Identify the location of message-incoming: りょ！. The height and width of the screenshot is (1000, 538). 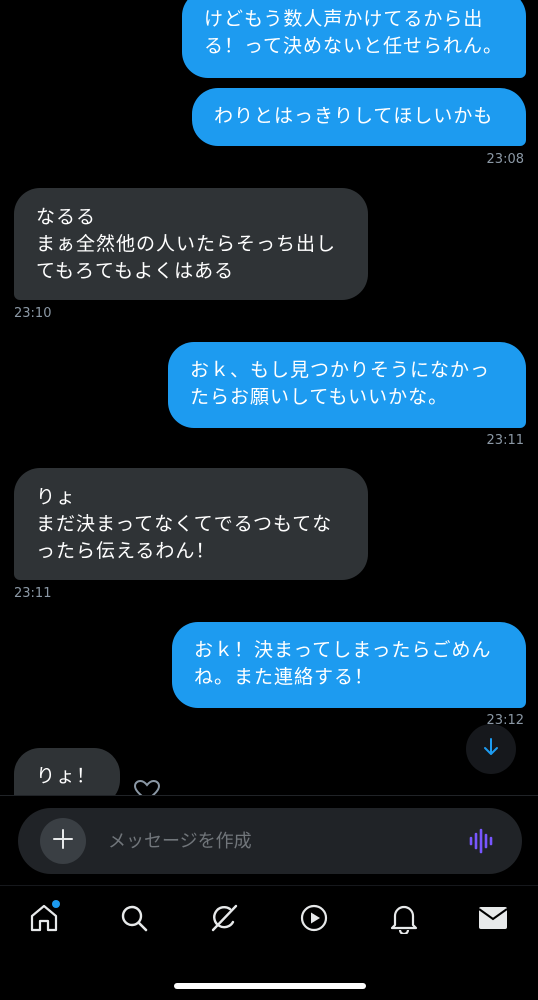
(67, 771).